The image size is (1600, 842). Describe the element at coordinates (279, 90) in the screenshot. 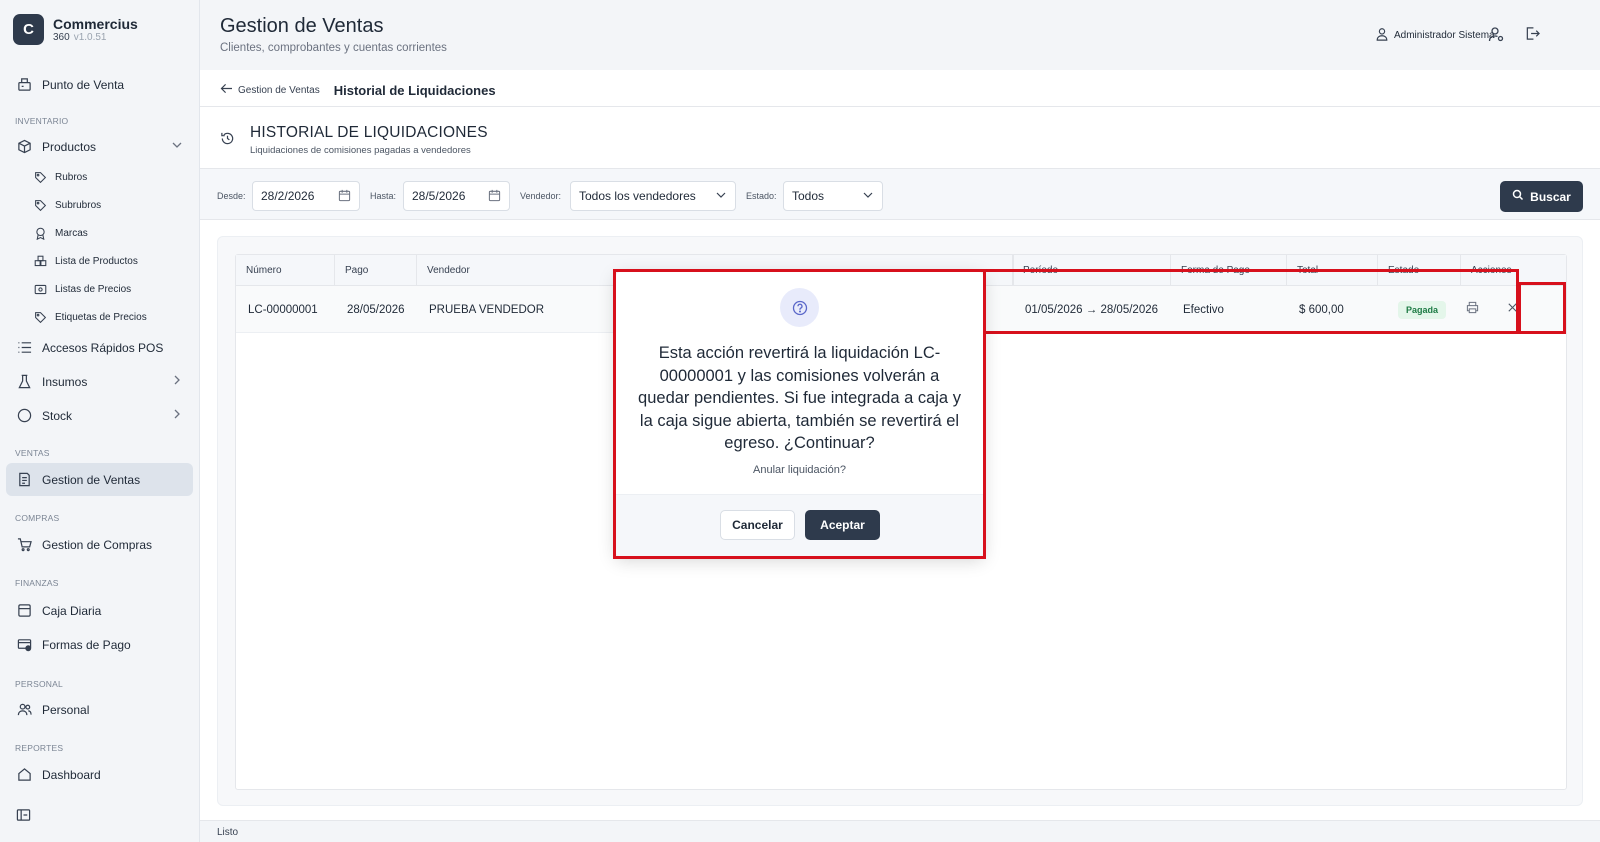

I see `breadcrumb-back-label: Gestion de Ventas` at that location.